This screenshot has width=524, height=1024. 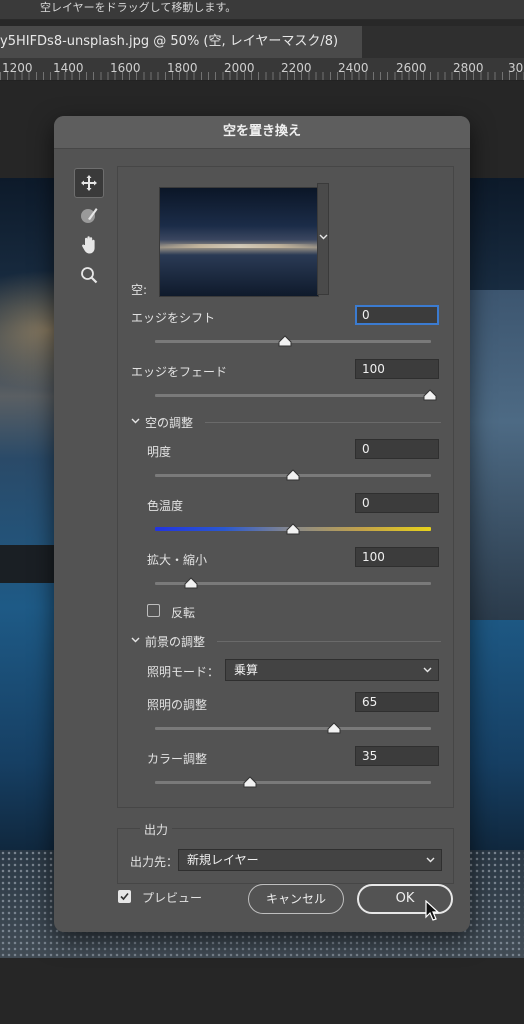 I want to click on fade-edge-slider, so click(x=293, y=395).